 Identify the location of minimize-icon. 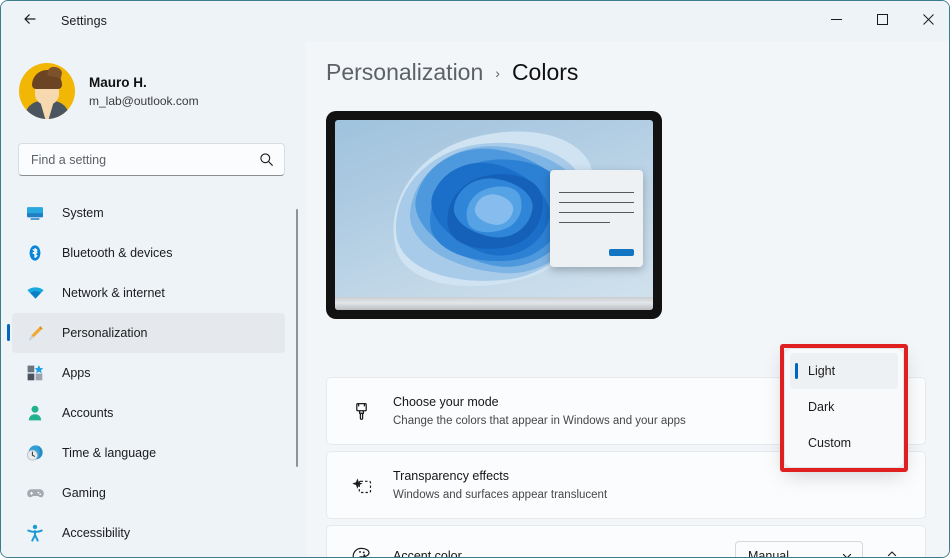
(836, 21).